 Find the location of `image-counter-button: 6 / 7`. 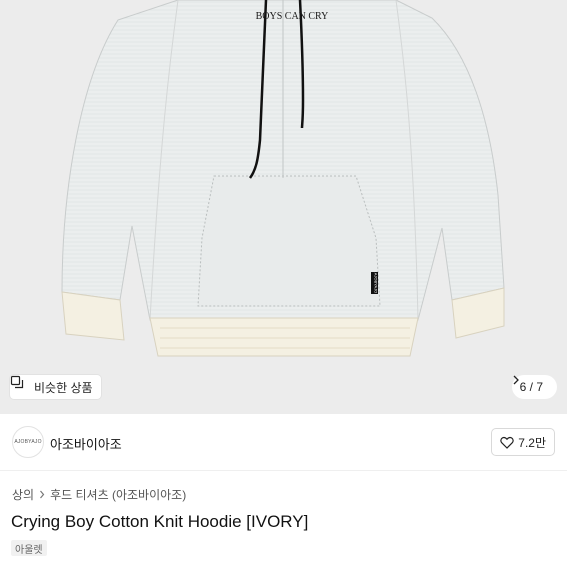

image-counter-button: 6 / 7 is located at coordinates (534, 387).